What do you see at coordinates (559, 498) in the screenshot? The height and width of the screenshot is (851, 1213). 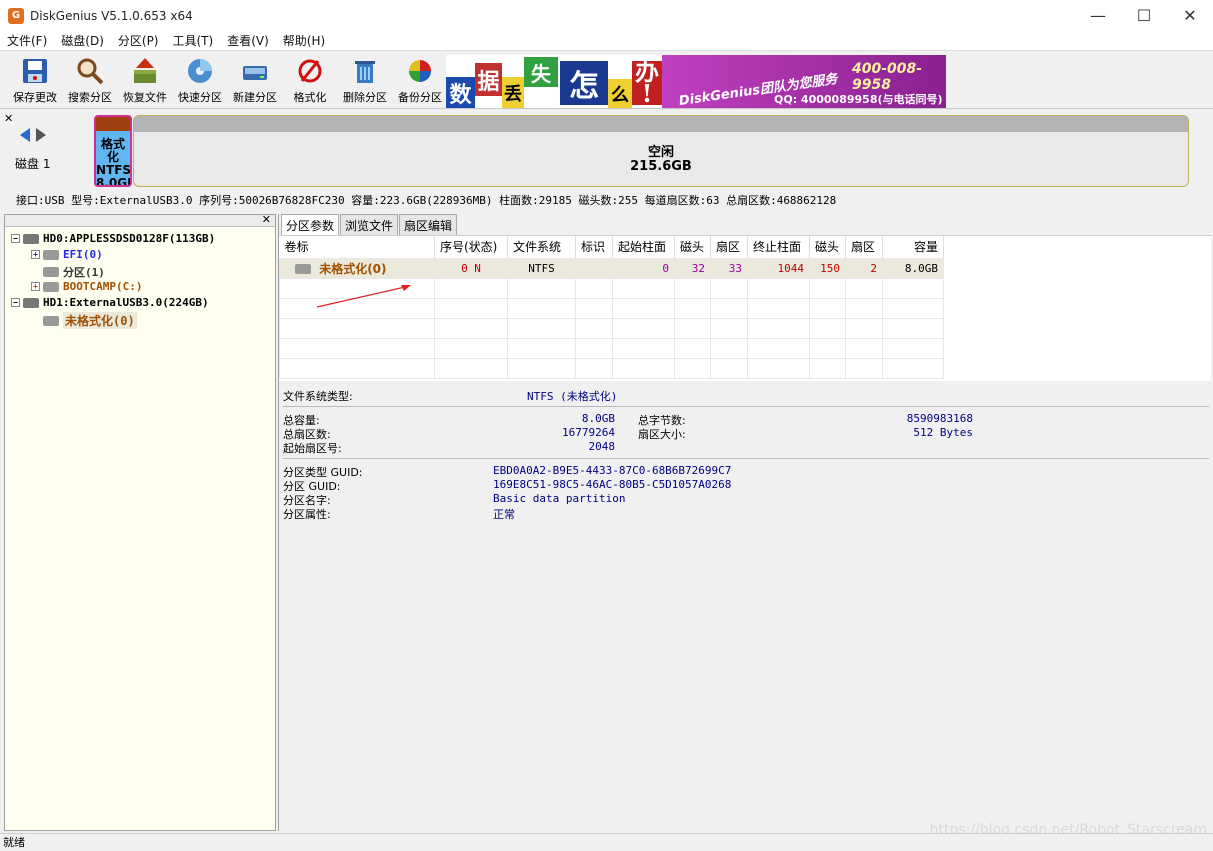 I see `part-name-value: Basic data partition` at bounding box center [559, 498].